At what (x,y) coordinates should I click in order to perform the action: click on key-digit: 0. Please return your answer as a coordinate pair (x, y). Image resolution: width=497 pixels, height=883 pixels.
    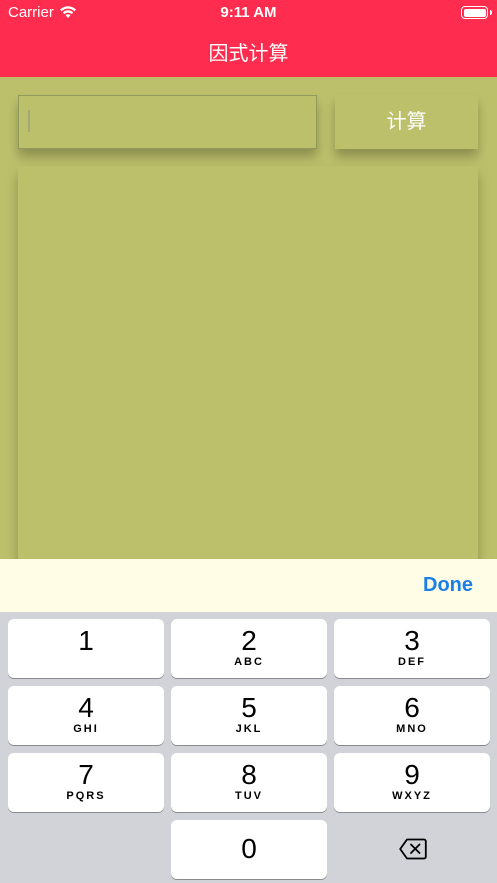
    Looking at the image, I should click on (249, 848).